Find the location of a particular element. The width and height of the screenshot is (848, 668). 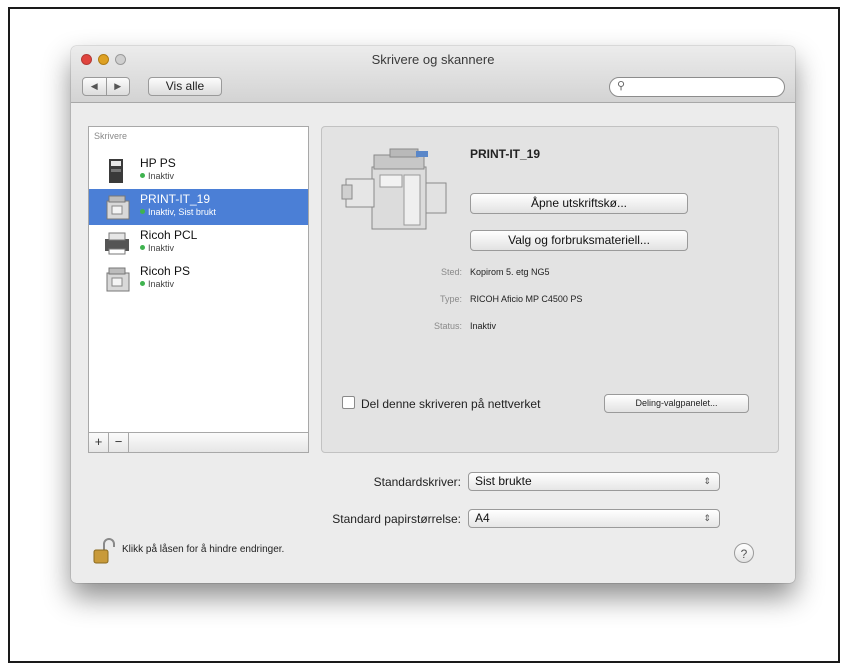

list-item: HP PS Inaktiv is located at coordinates (198, 171).